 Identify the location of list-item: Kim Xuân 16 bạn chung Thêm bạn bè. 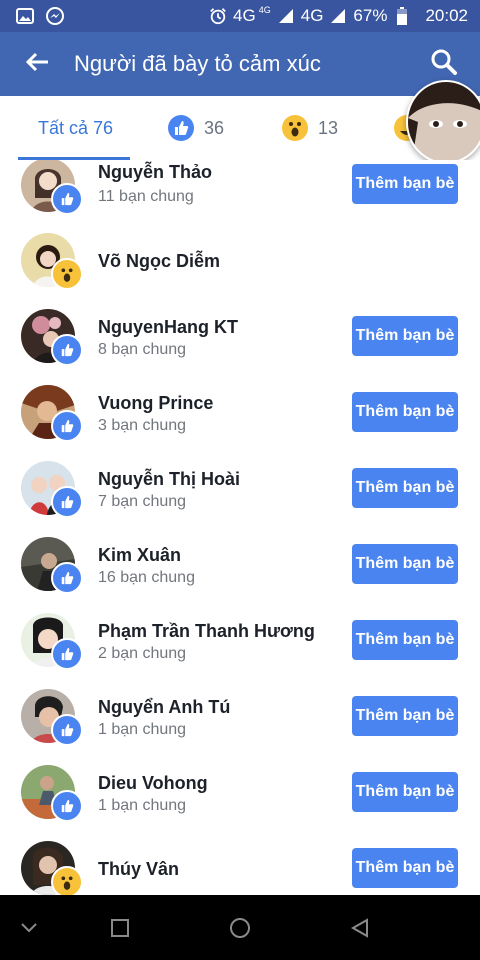
(240, 575).